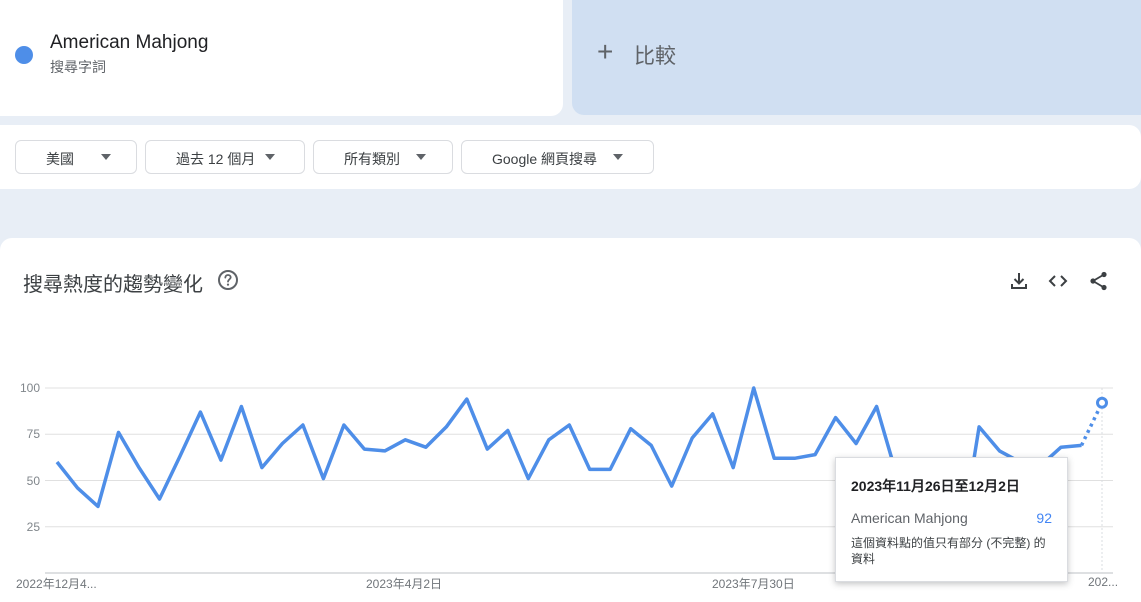  I want to click on partial-data-segment, so click(1091, 424).